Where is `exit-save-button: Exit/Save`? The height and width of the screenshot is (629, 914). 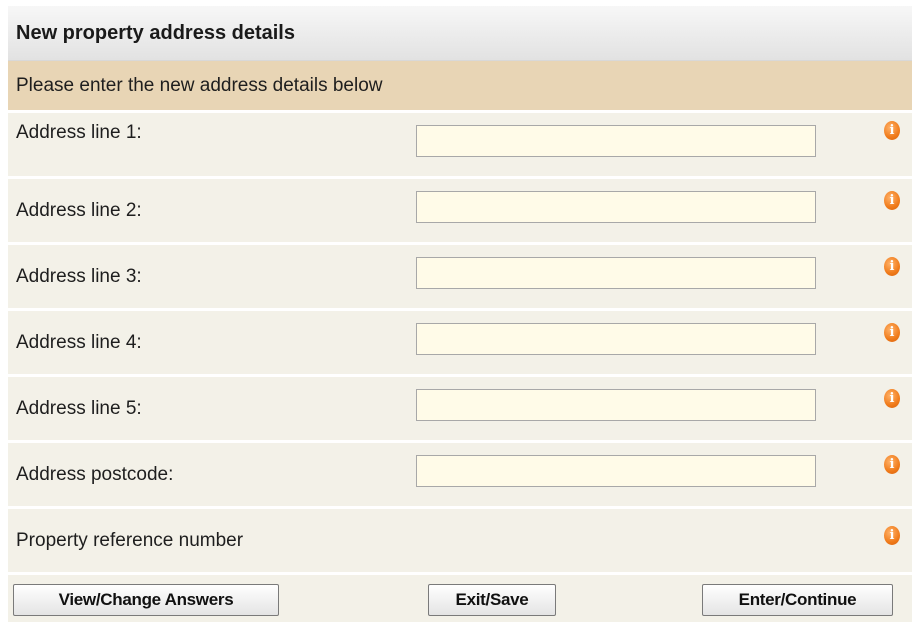
exit-save-button: Exit/Save is located at coordinates (492, 600).